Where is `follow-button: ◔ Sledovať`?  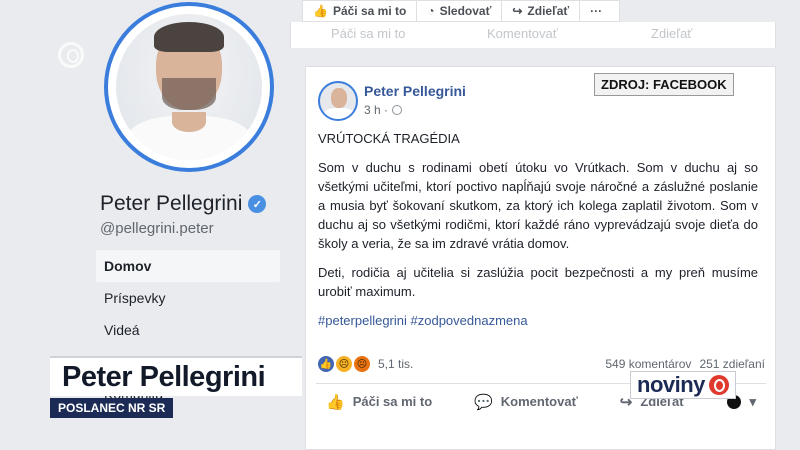
follow-button: ◔ Sledovať is located at coordinates (460, 11).